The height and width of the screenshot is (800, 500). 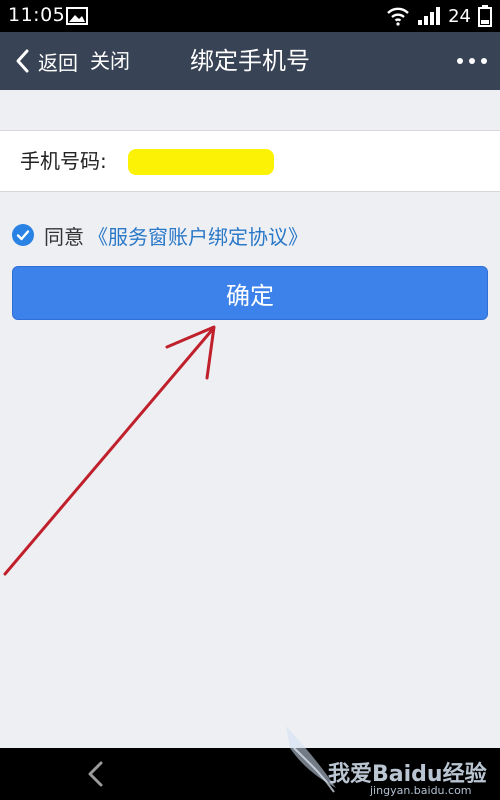 What do you see at coordinates (109, 450) in the screenshot?
I see `annotation-arrow` at bounding box center [109, 450].